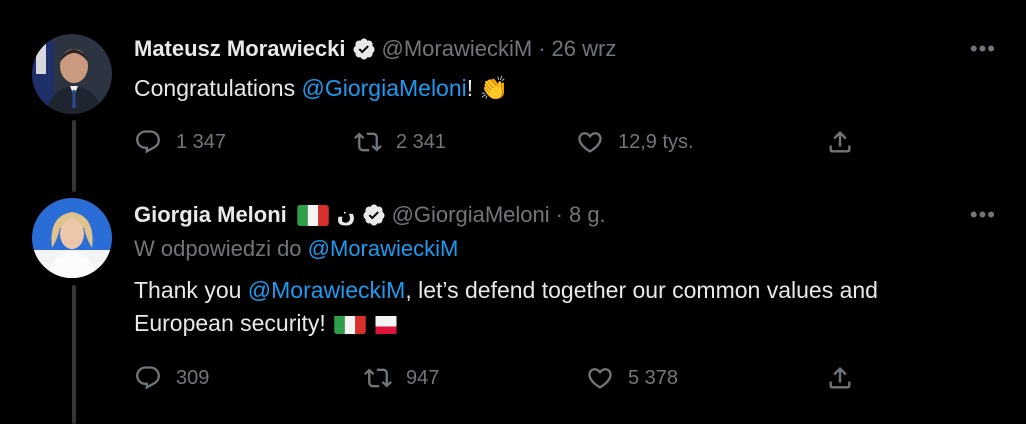 Image resolution: width=1026 pixels, height=424 pixels. What do you see at coordinates (471, 215) in the screenshot?
I see `author-handle: @GiorgiaMeloni` at bounding box center [471, 215].